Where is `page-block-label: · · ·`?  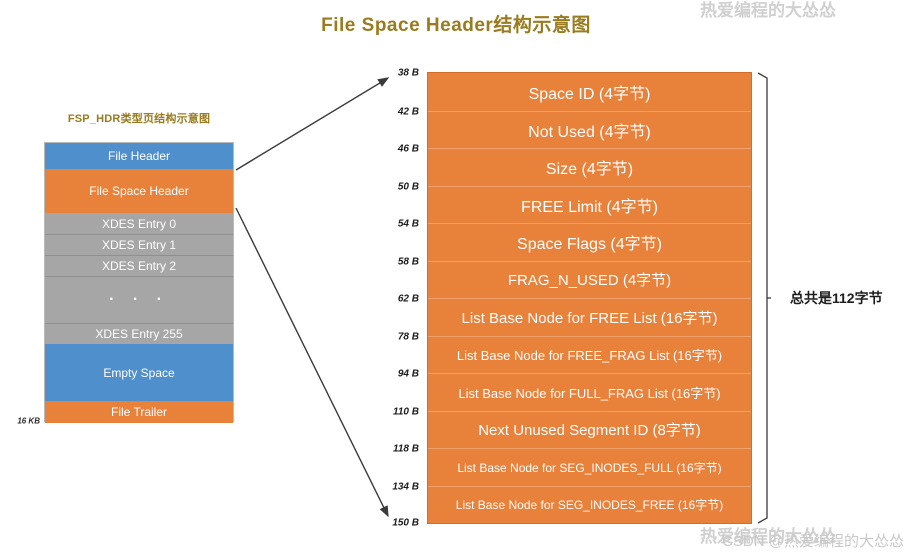
page-block-label: · · · is located at coordinates (139, 300).